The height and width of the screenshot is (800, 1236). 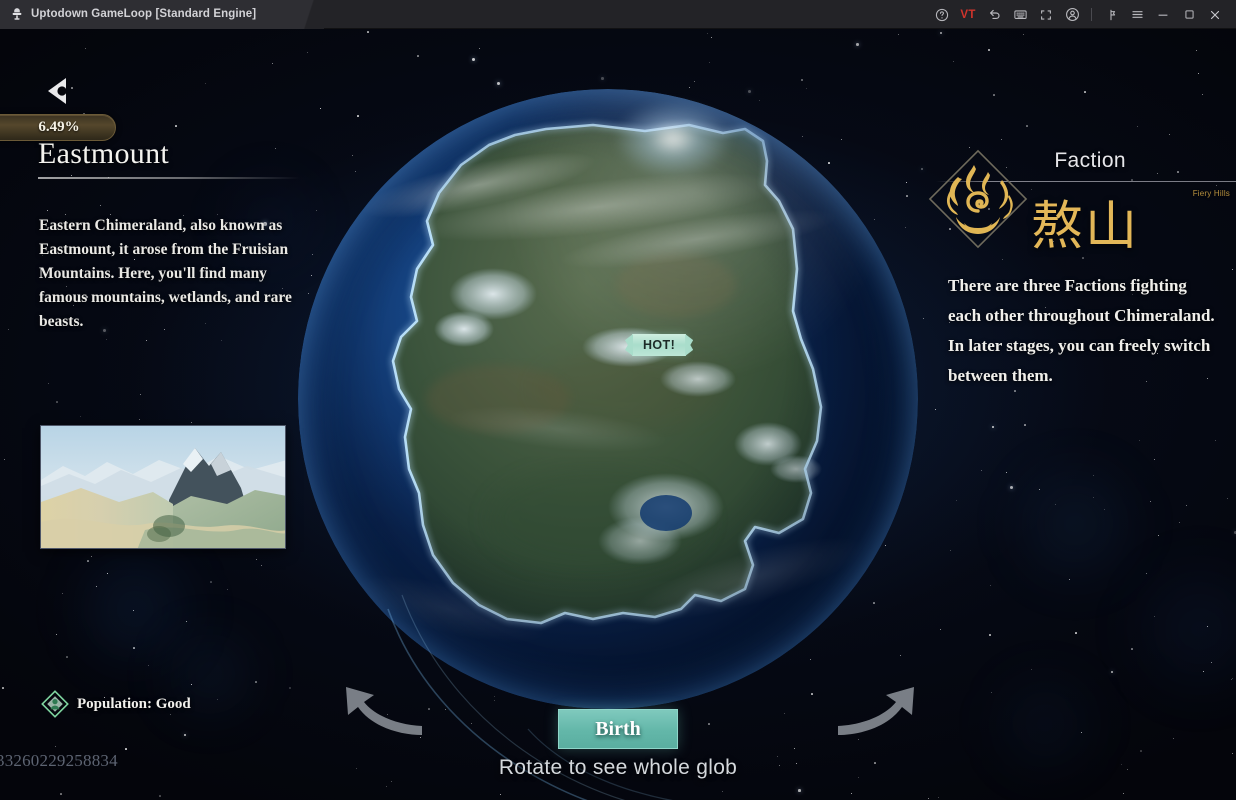 I want to click on tab-content: Uptodown GameLoop [Standard Engine], so click(x=128, y=14).